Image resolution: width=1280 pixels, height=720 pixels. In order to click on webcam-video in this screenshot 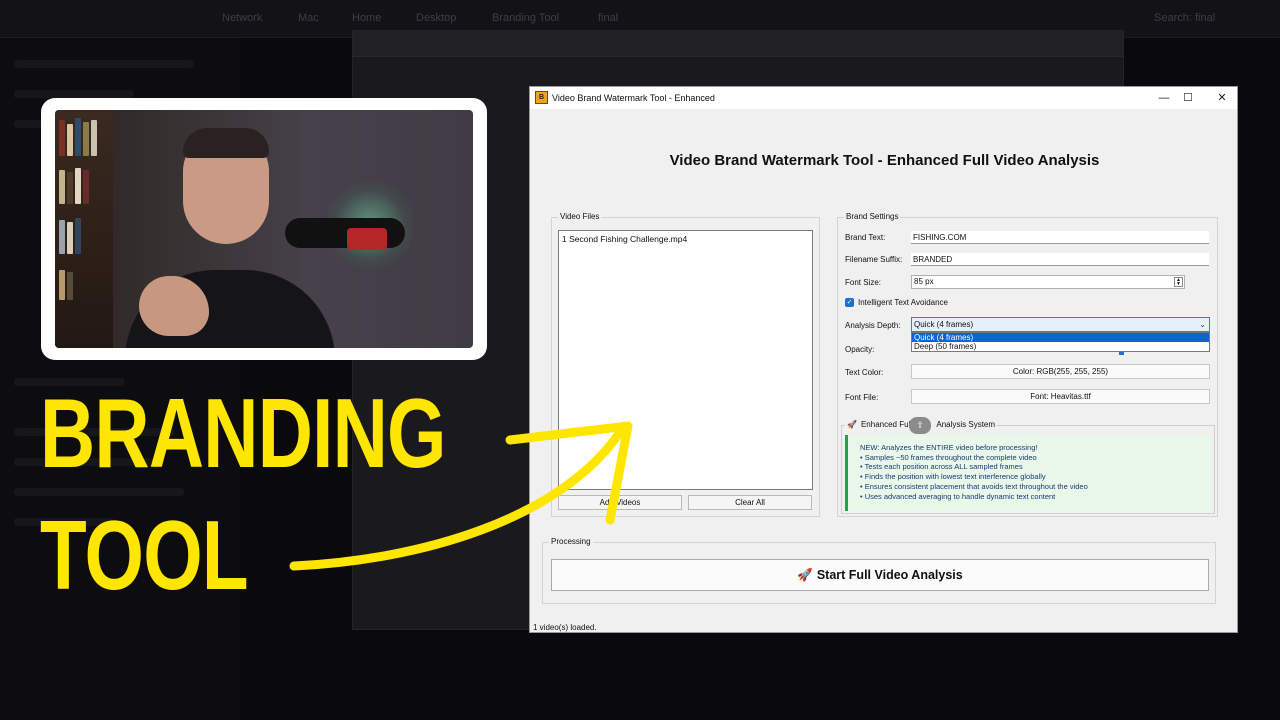, I will do `click(264, 229)`.